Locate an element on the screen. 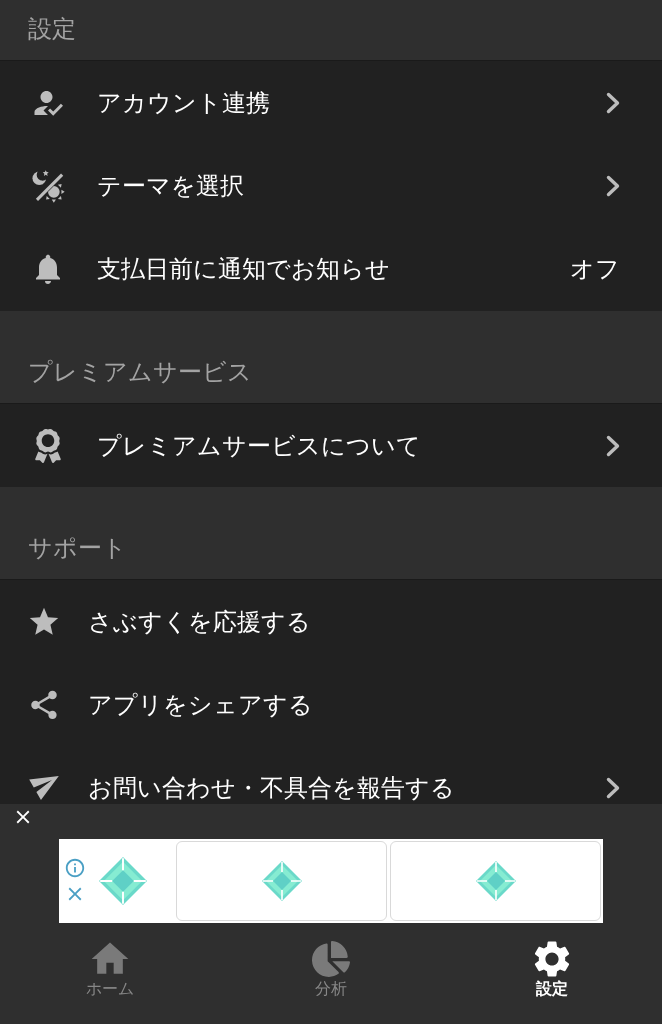  row-label: アカウント連携 is located at coordinates (184, 102).